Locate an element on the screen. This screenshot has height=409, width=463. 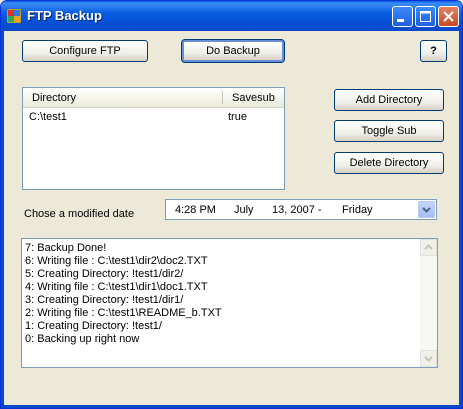
column-header-directory: Directory is located at coordinates (54, 98).